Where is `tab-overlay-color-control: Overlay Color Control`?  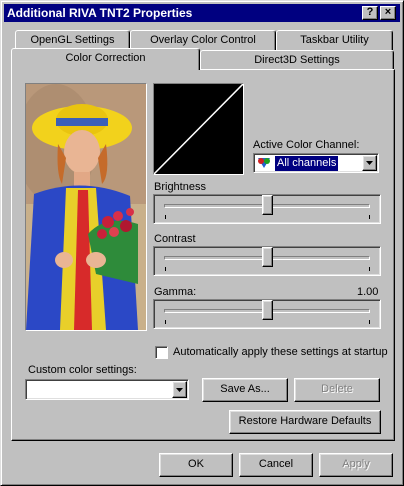 tab-overlay-color-control: Overlay Color Control is located at coordinates (203, 40).